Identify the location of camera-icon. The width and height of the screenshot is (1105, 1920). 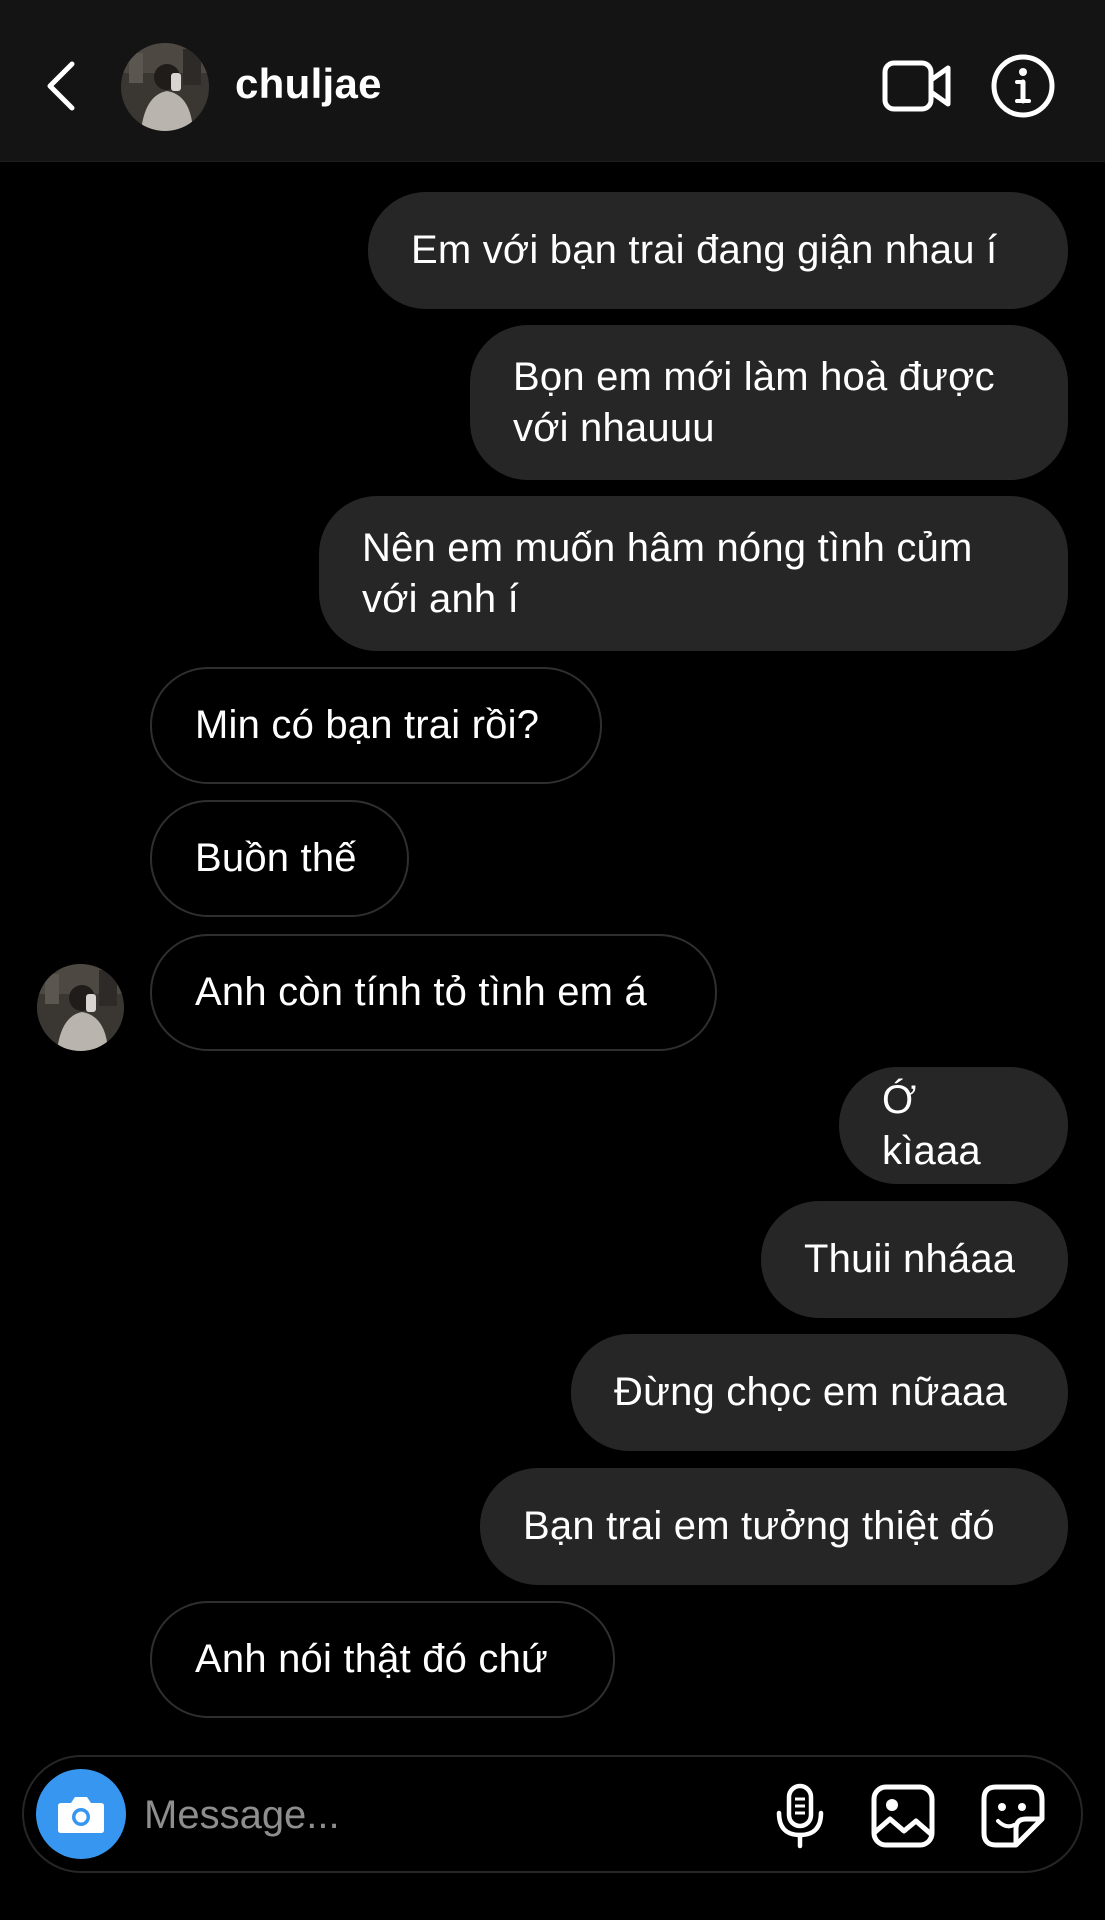
(81, 1815).